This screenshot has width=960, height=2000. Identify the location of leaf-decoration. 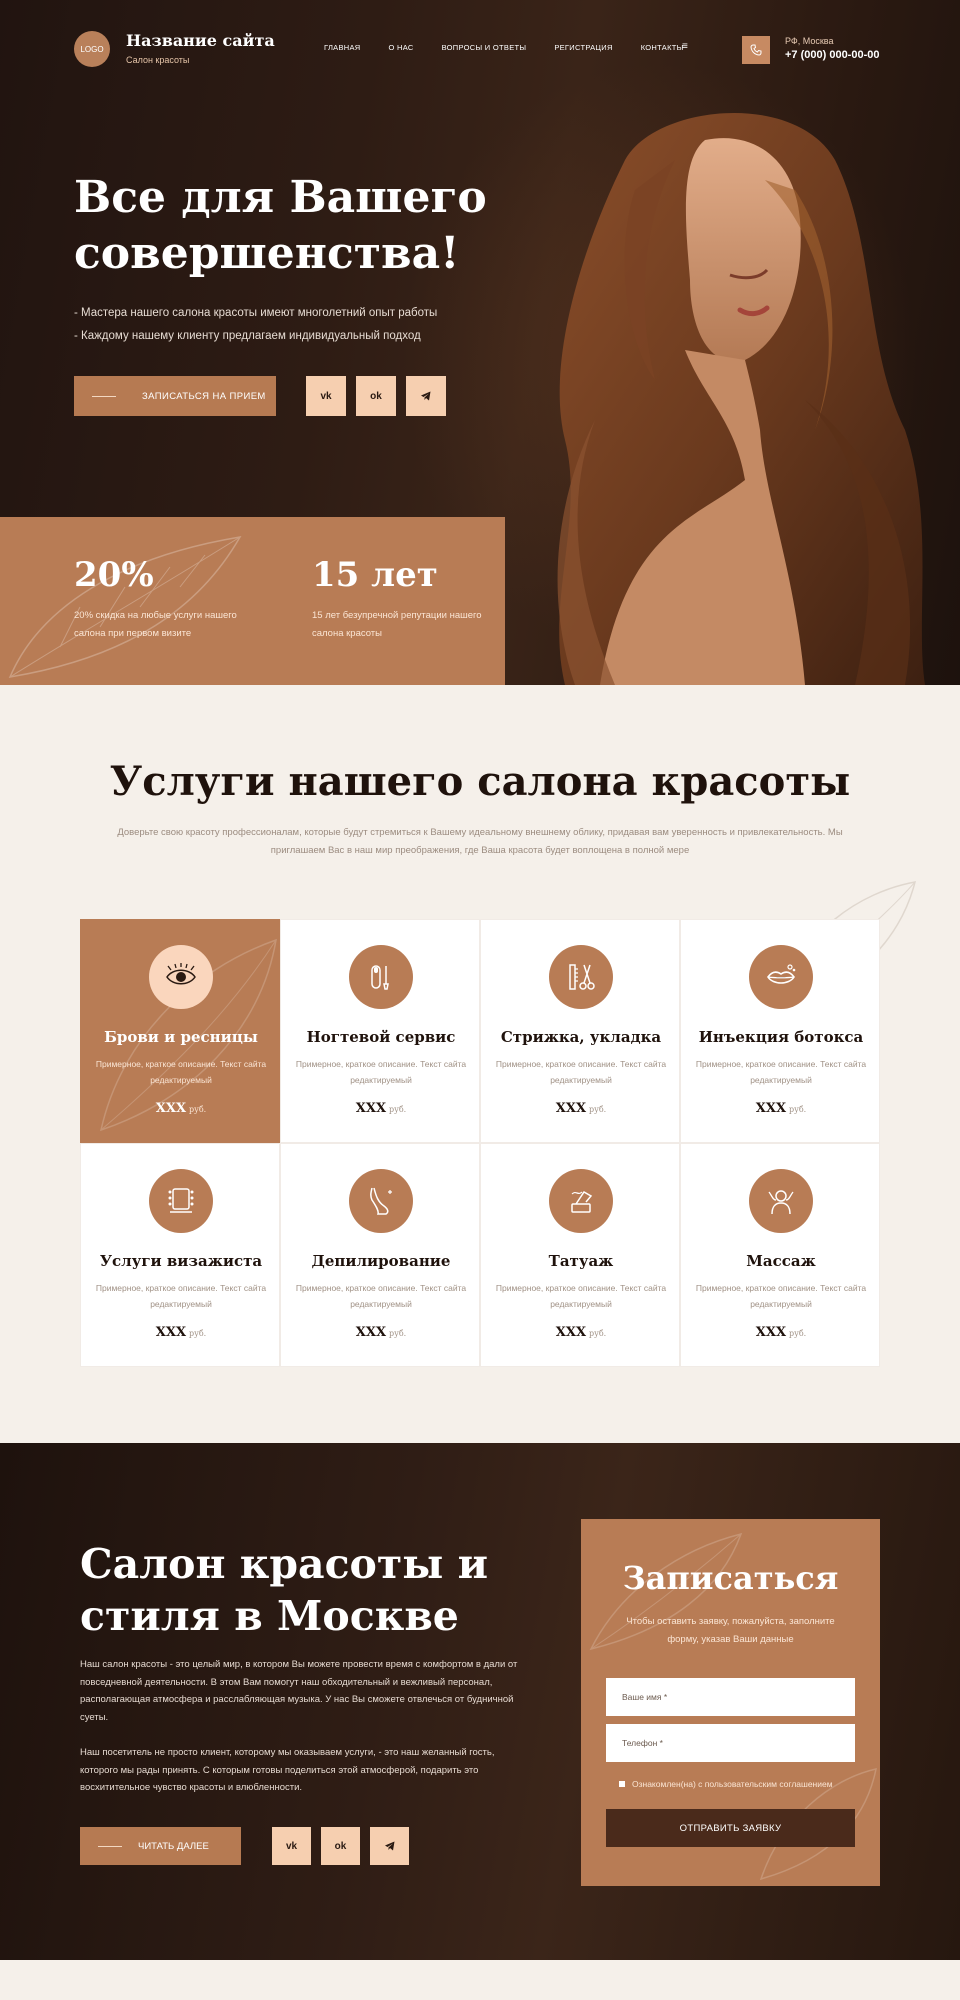
(125, 606).